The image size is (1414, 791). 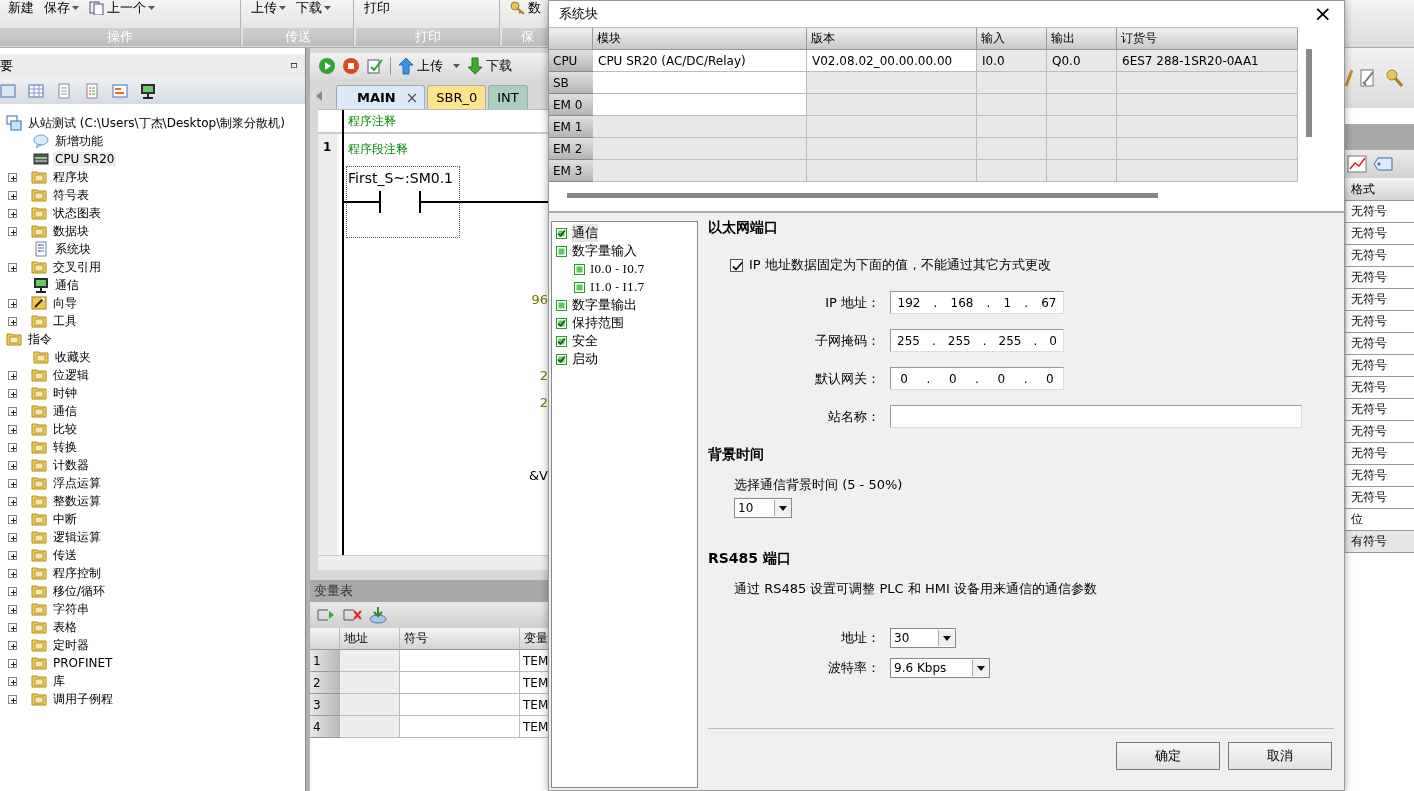 I want to click on tree-item: 位逻辑, so click(x=71, y=375).